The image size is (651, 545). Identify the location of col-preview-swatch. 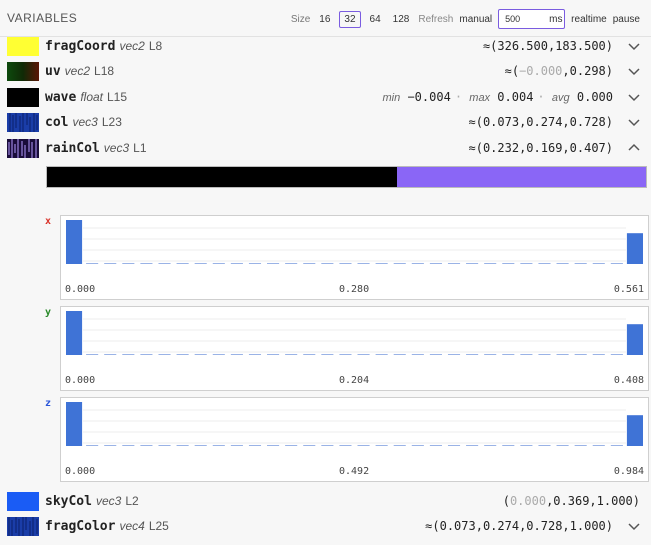
(23, 122).